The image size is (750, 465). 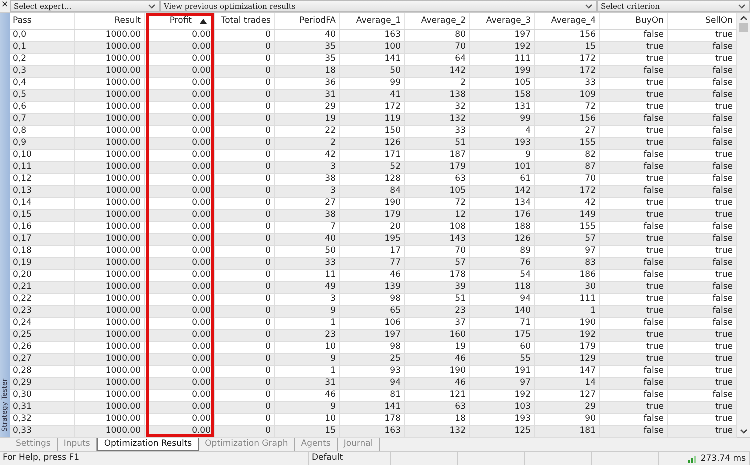 What do you see at coordinates (307, 288) in the screenshot?
I see `table-cell: 49` at bounding box center [307, 288].